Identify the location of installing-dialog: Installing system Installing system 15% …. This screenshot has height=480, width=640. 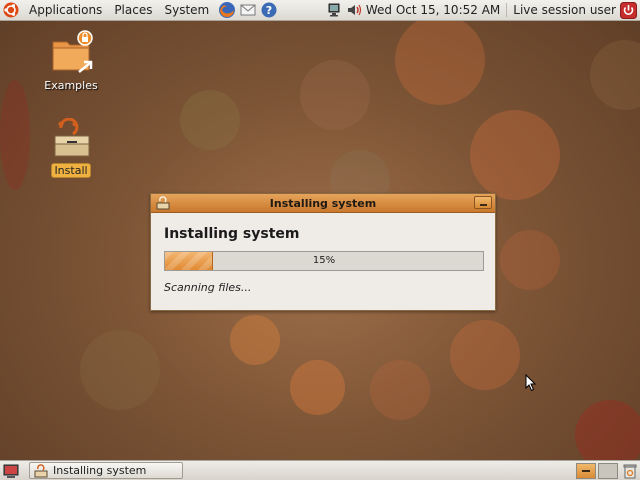
(323, 252).